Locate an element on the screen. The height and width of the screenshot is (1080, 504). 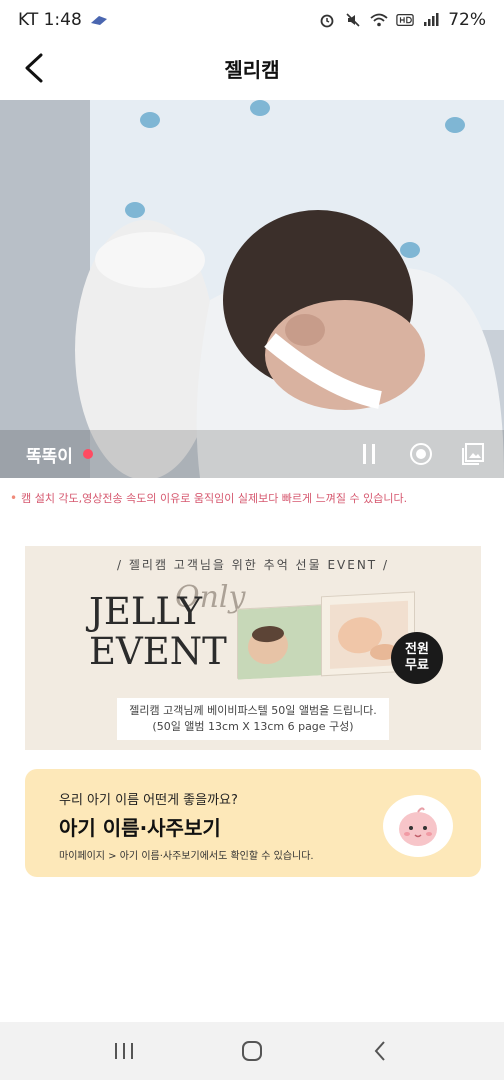
back-button is located at coordinates (34, 68).